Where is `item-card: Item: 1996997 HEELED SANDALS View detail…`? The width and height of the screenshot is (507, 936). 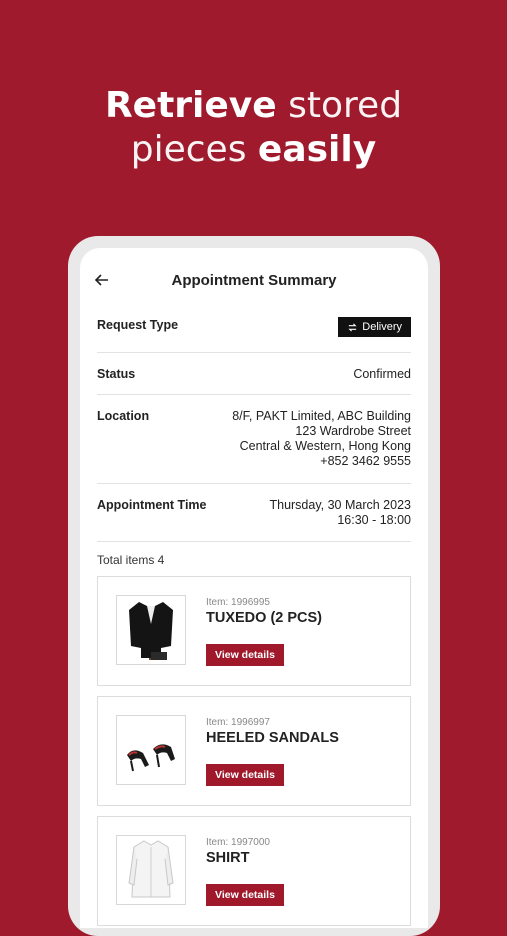 item-card: Item: 1996997 HEELED SANDALS View detail… is located at coordinates (254, 751).